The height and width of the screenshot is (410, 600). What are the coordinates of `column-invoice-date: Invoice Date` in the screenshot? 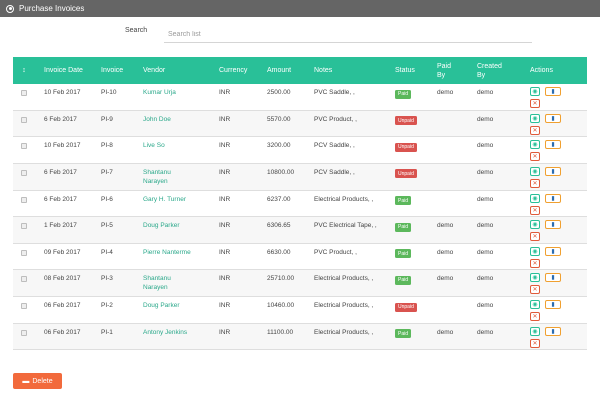 It's located at (66, 70).